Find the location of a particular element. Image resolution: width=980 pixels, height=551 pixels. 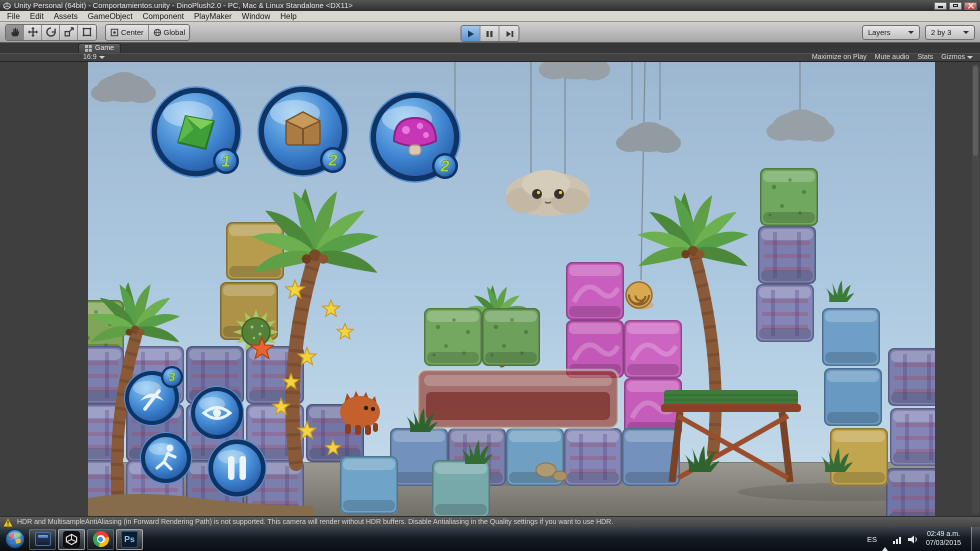

hand-tool-button is located at coordinates (15, 32).